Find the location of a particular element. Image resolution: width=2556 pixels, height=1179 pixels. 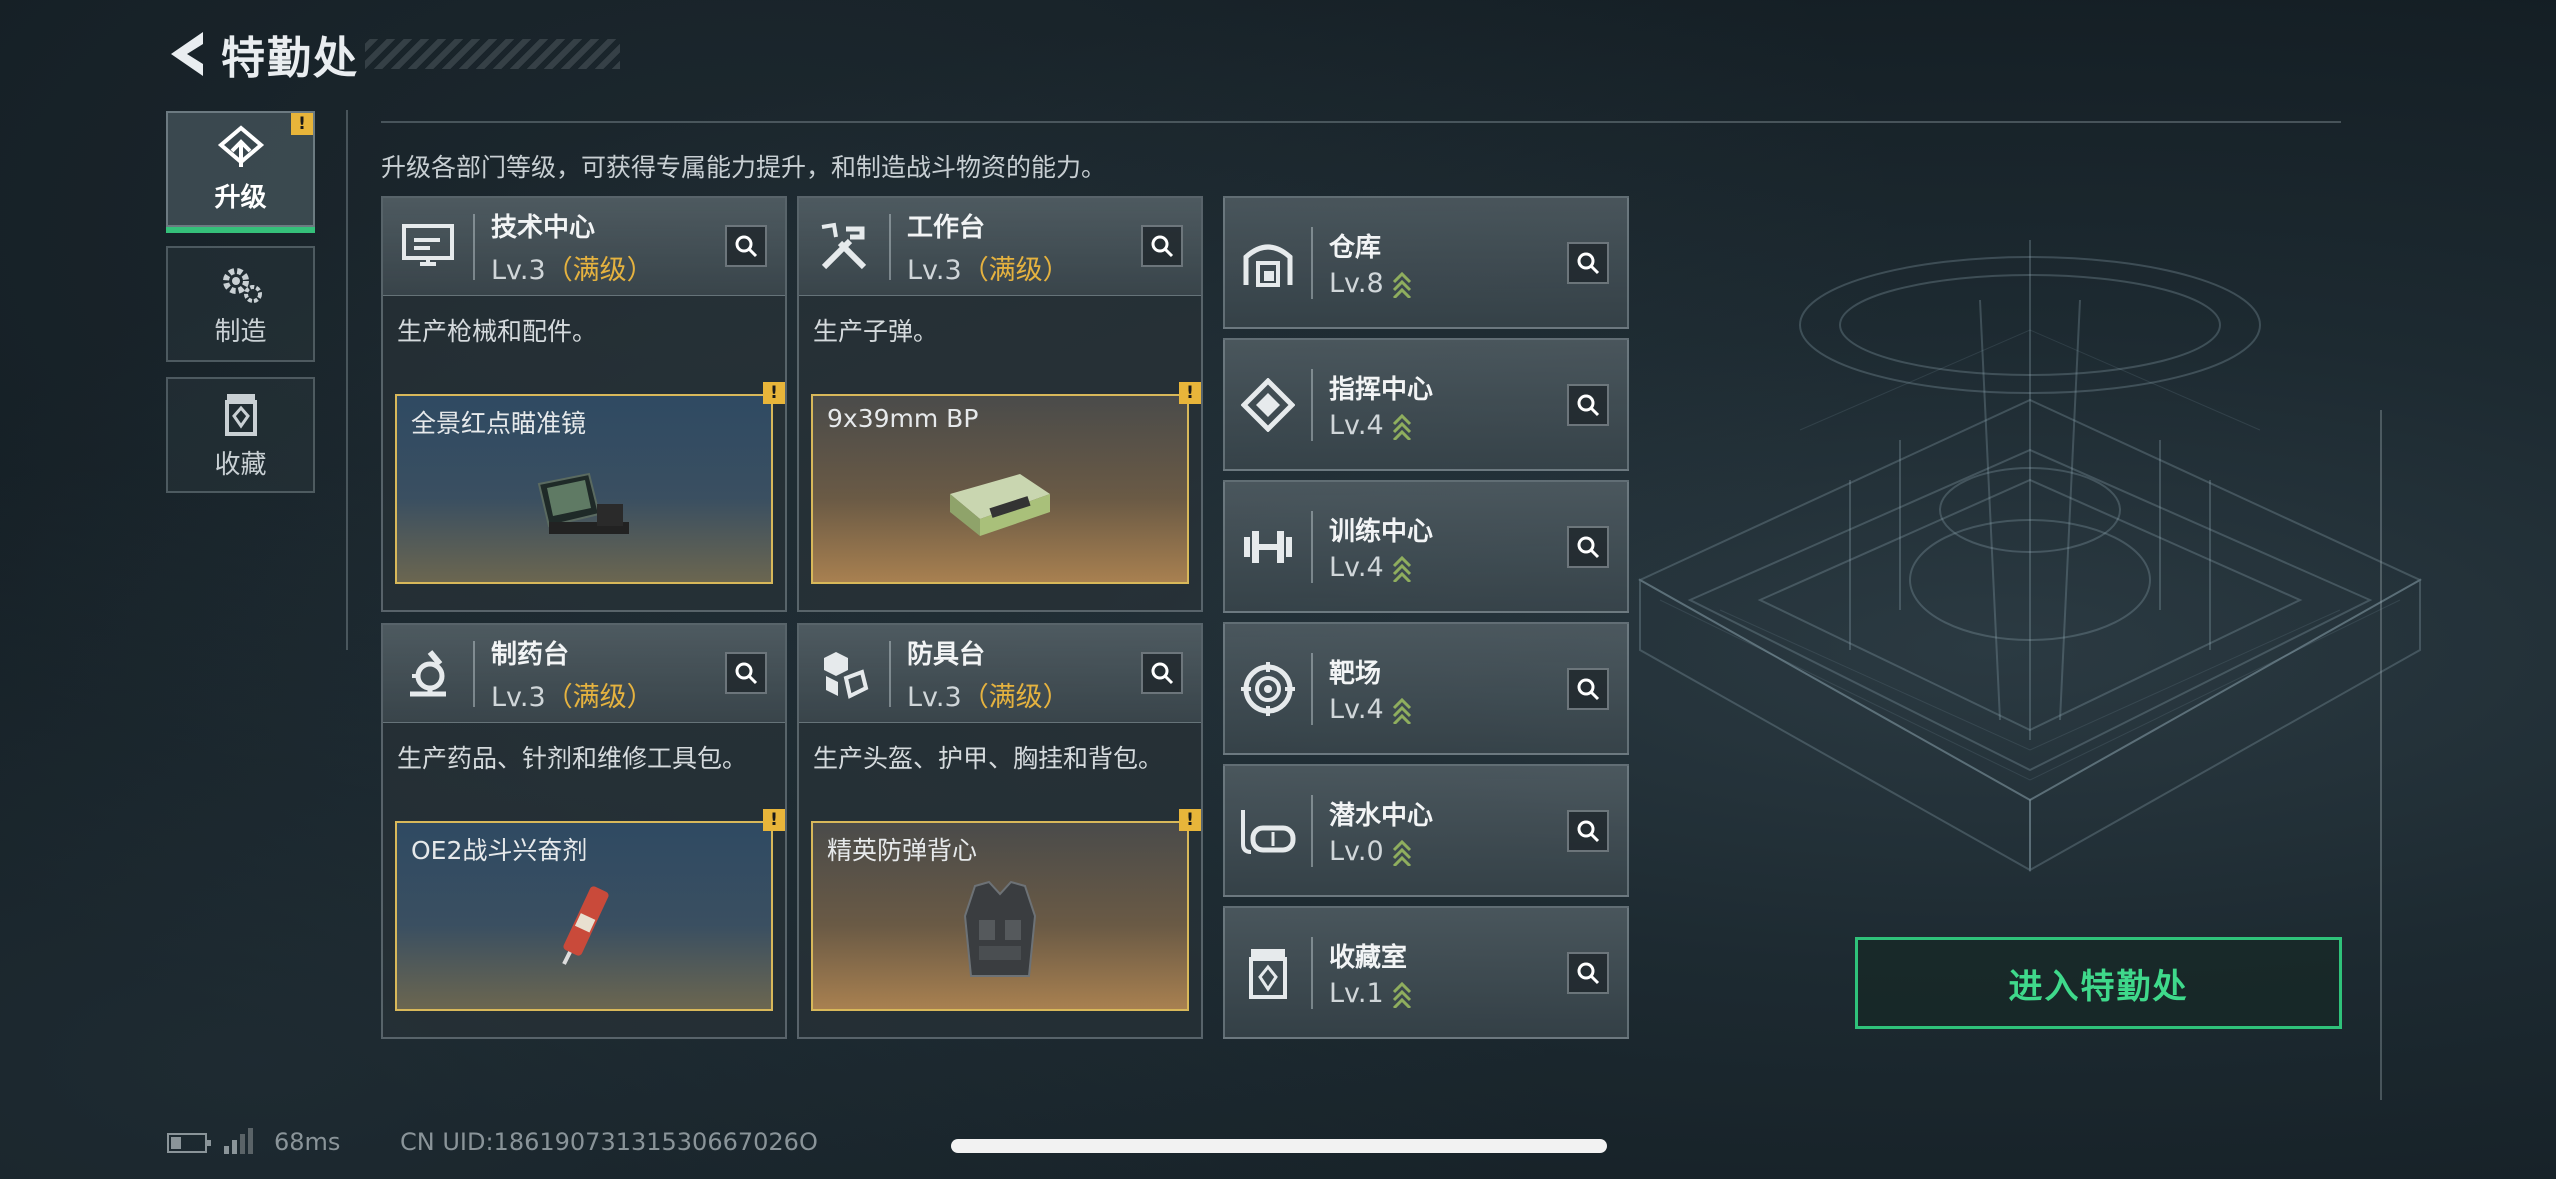

gear-icon is located at coordinates (242, 285).